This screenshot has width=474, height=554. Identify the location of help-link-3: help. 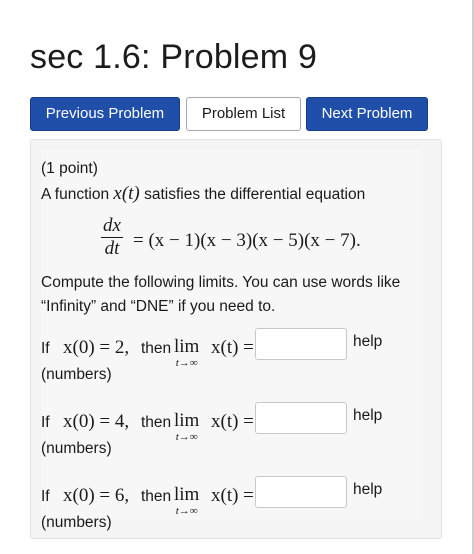
(367, 490).